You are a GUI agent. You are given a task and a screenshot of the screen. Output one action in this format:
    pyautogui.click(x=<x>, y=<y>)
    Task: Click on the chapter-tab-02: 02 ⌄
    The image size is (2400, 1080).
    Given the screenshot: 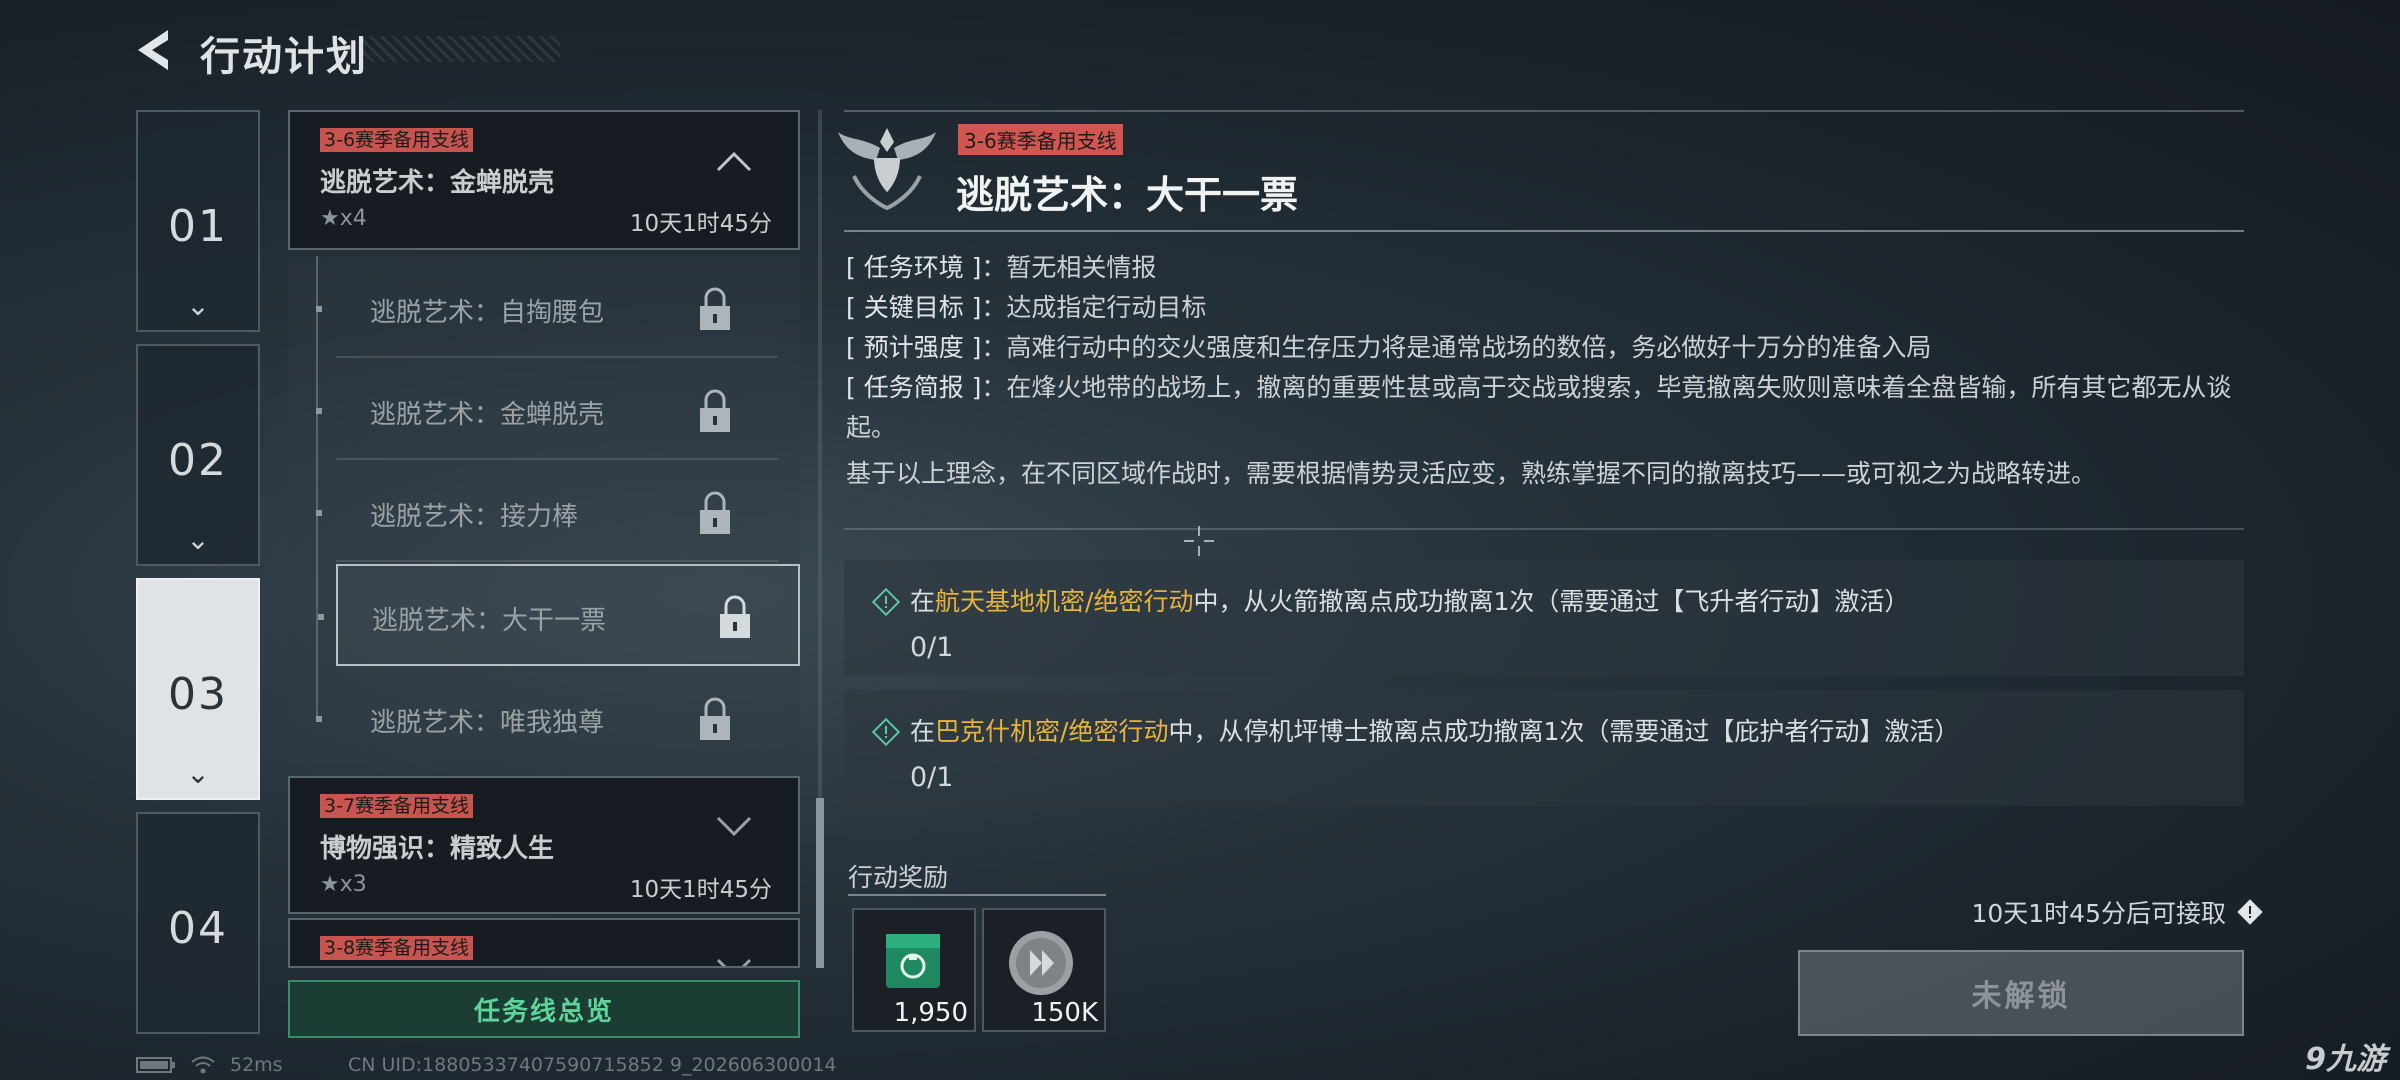 What is the action you would take?
    pyautogui.click(x=198, y=455)
    